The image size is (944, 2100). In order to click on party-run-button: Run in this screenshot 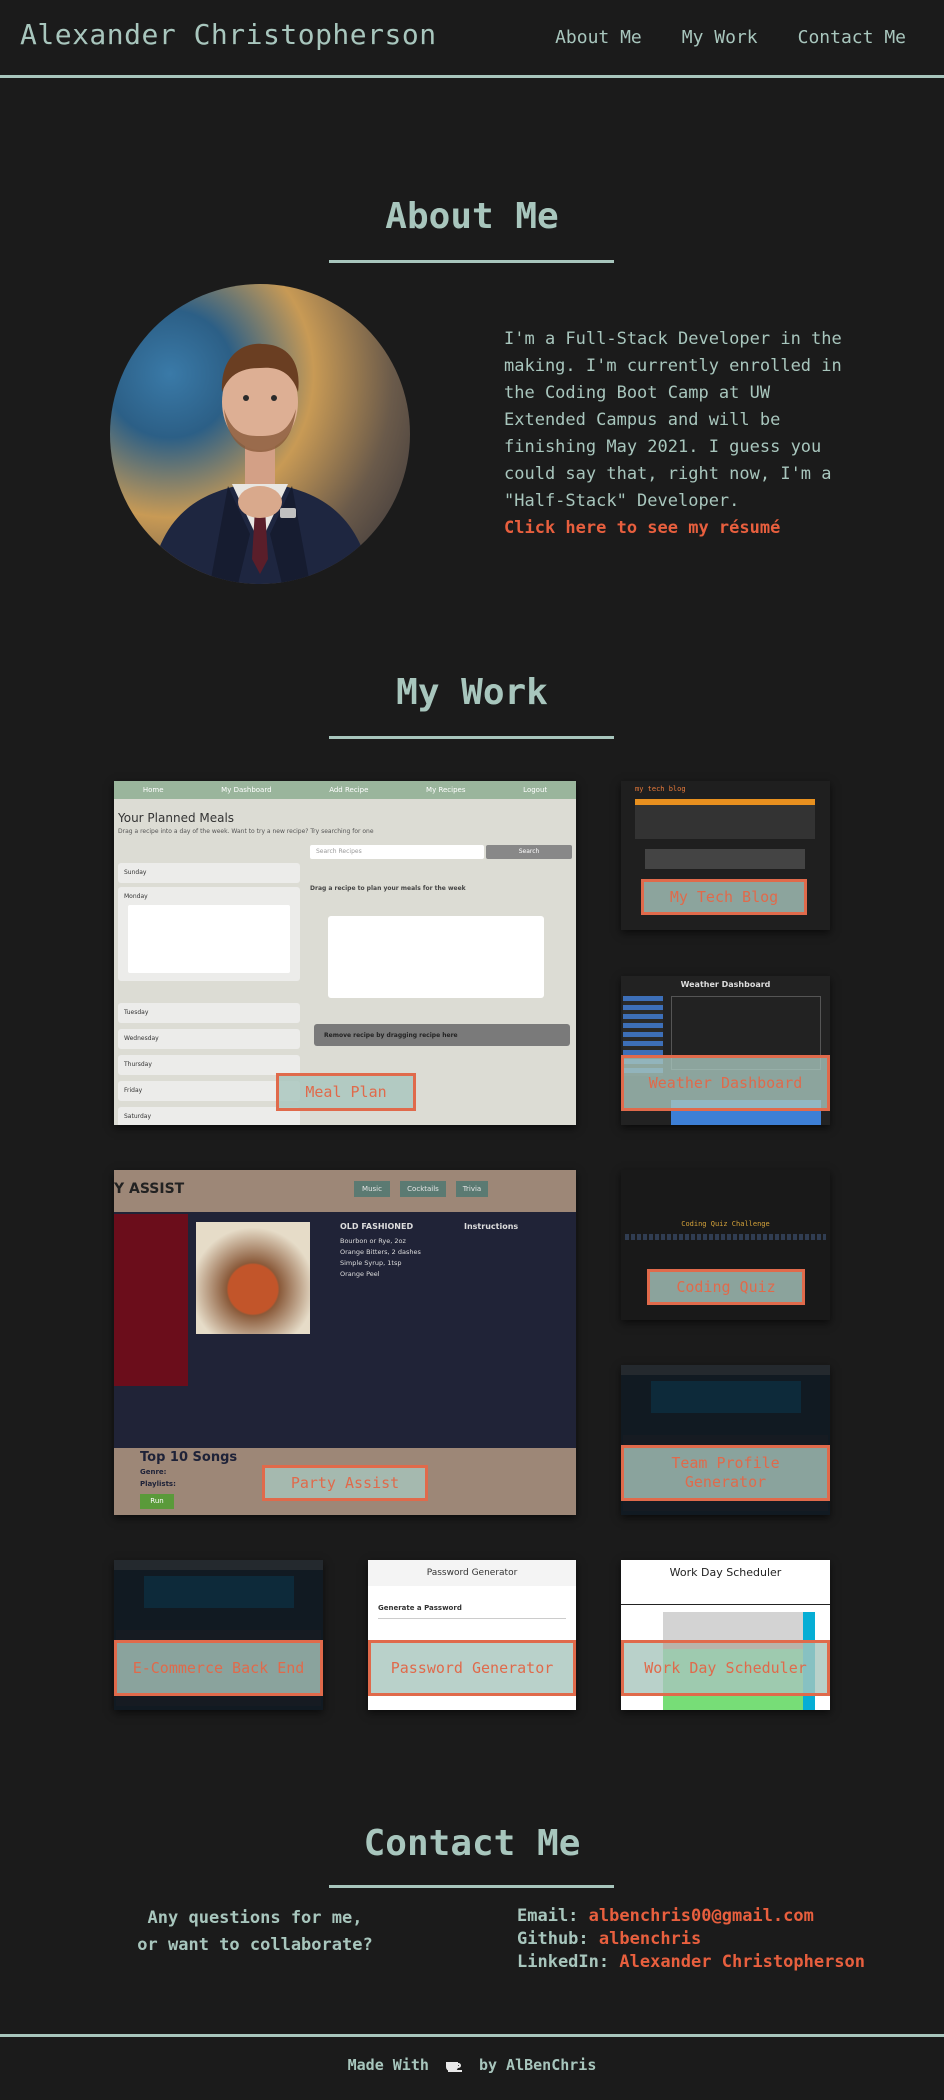, I will do `click(157, 1501)`.